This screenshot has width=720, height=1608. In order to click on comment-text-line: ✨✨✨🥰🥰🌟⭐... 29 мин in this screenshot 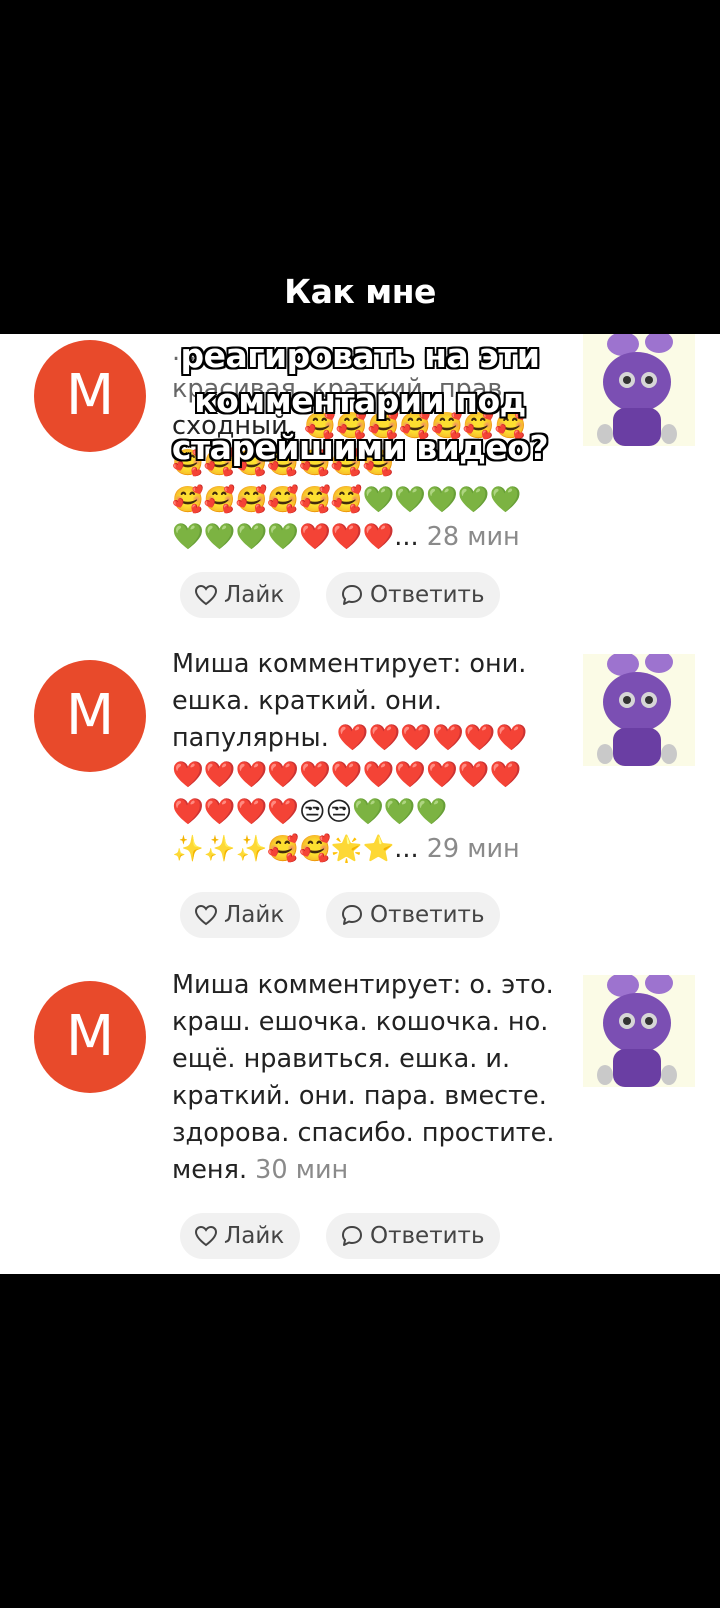, I will do `click(369, 849)`.